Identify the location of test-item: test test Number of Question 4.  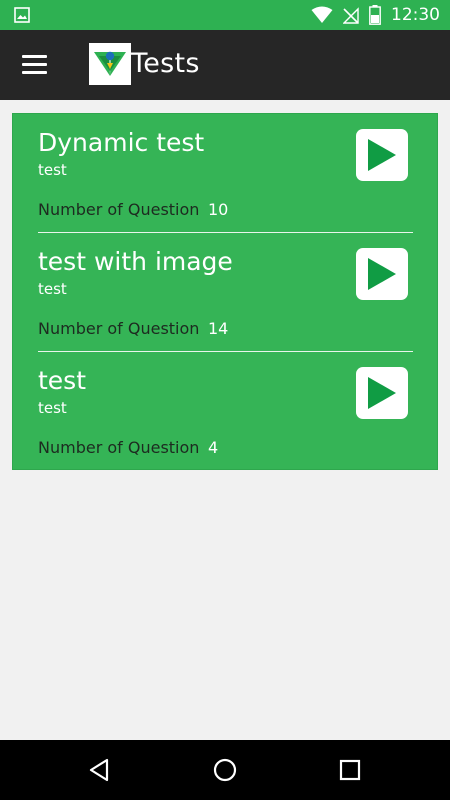
(225, 411).